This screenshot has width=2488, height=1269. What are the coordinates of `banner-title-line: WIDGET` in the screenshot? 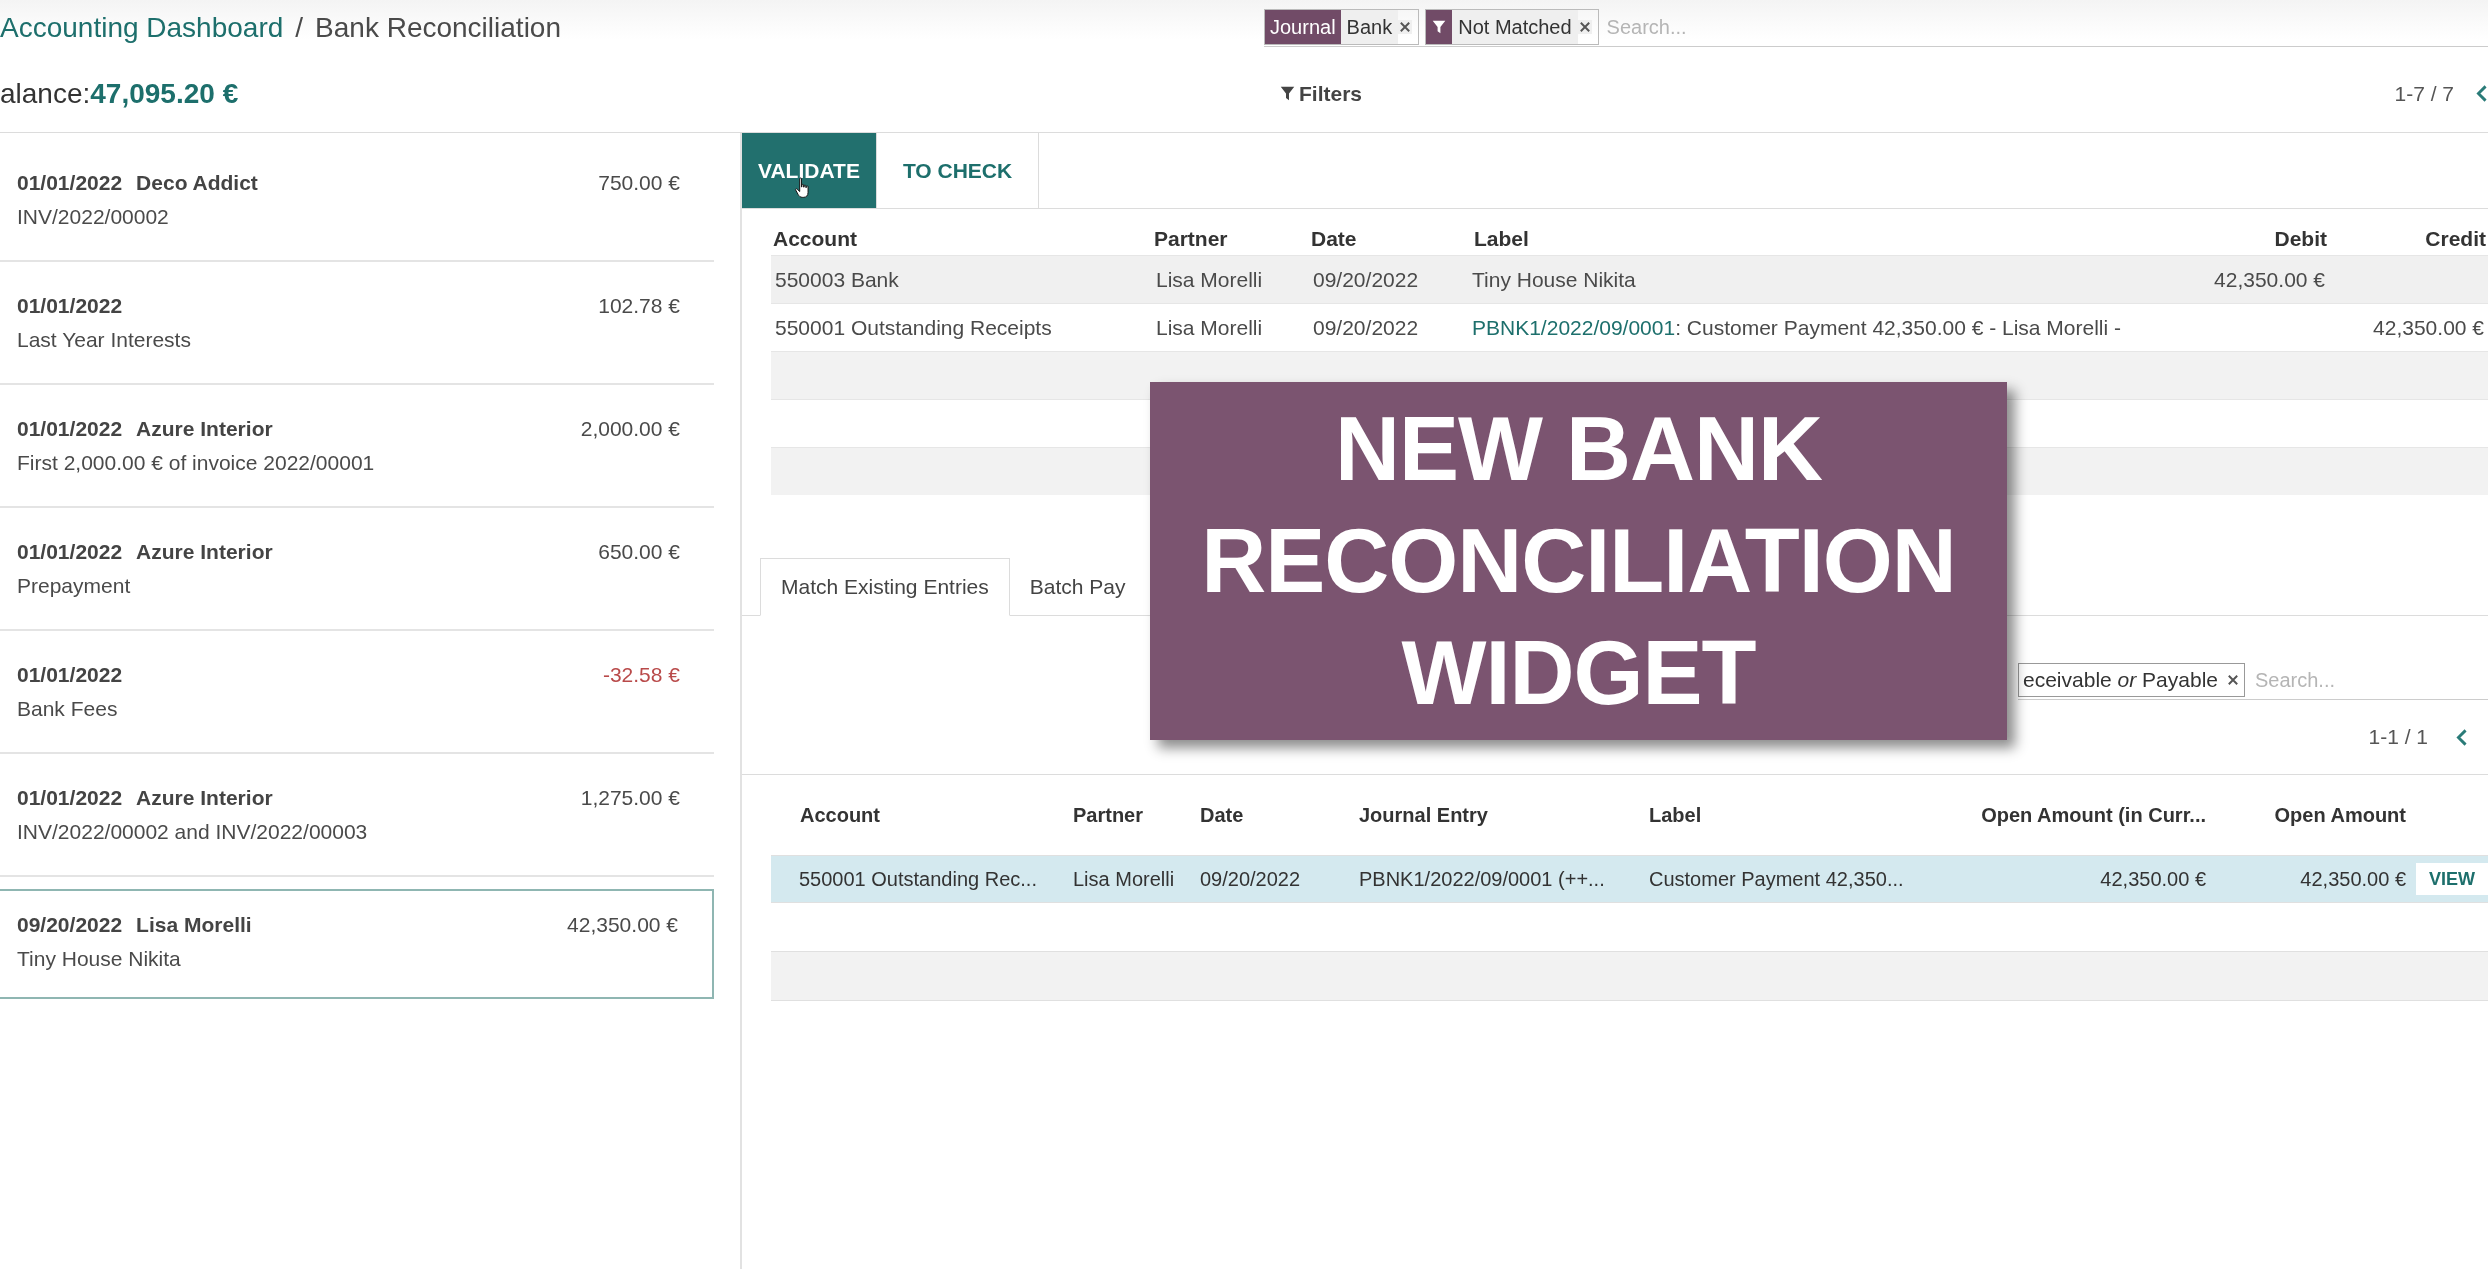 It's located at (1578, 673).